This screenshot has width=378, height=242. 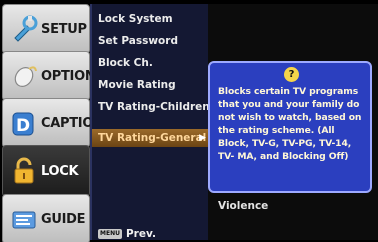 I want to click on tab-lock: LOCK, so click(x=46, y=171).